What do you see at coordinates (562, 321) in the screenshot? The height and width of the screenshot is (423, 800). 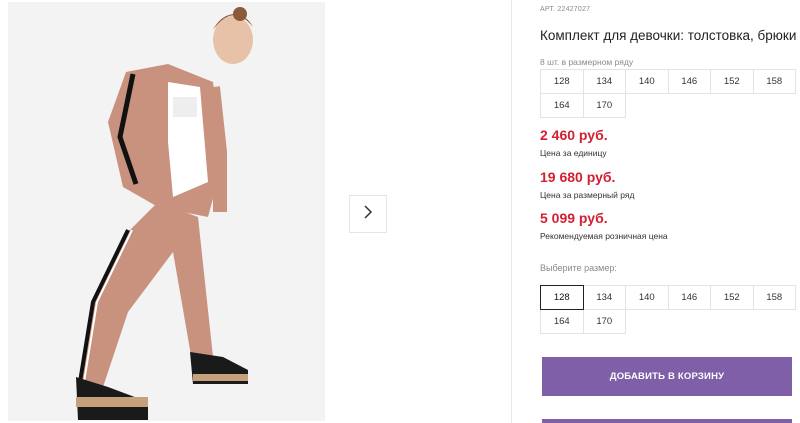 I see `size-option: 164` at bounding box center [562, 321].